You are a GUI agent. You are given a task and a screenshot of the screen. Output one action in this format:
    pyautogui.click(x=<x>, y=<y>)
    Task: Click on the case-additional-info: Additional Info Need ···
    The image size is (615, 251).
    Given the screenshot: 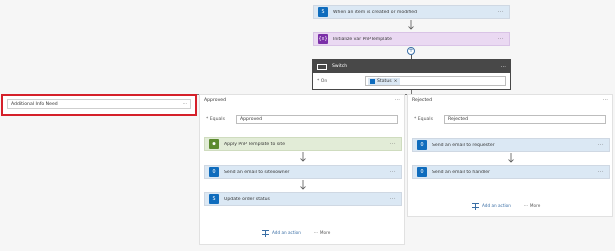 What is the action you would take?
    pyautogui.click(x=99, y=105)
    